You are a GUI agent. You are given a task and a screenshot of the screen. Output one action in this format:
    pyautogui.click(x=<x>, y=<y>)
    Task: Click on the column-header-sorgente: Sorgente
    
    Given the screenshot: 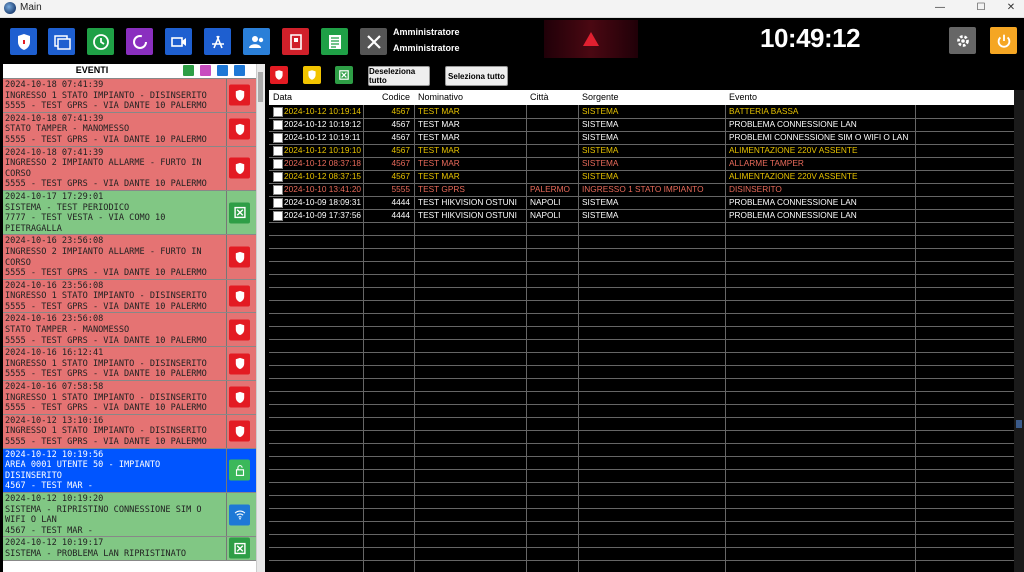 What is the action you would take?
    pyautogui.click(x=600, y=97)
    